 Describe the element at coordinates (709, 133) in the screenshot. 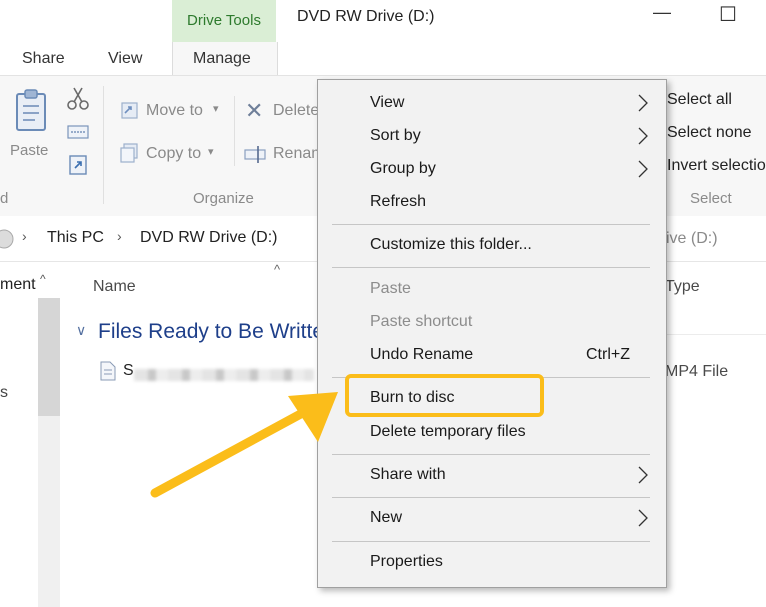

I see `select-none-button: Select none` at that location.